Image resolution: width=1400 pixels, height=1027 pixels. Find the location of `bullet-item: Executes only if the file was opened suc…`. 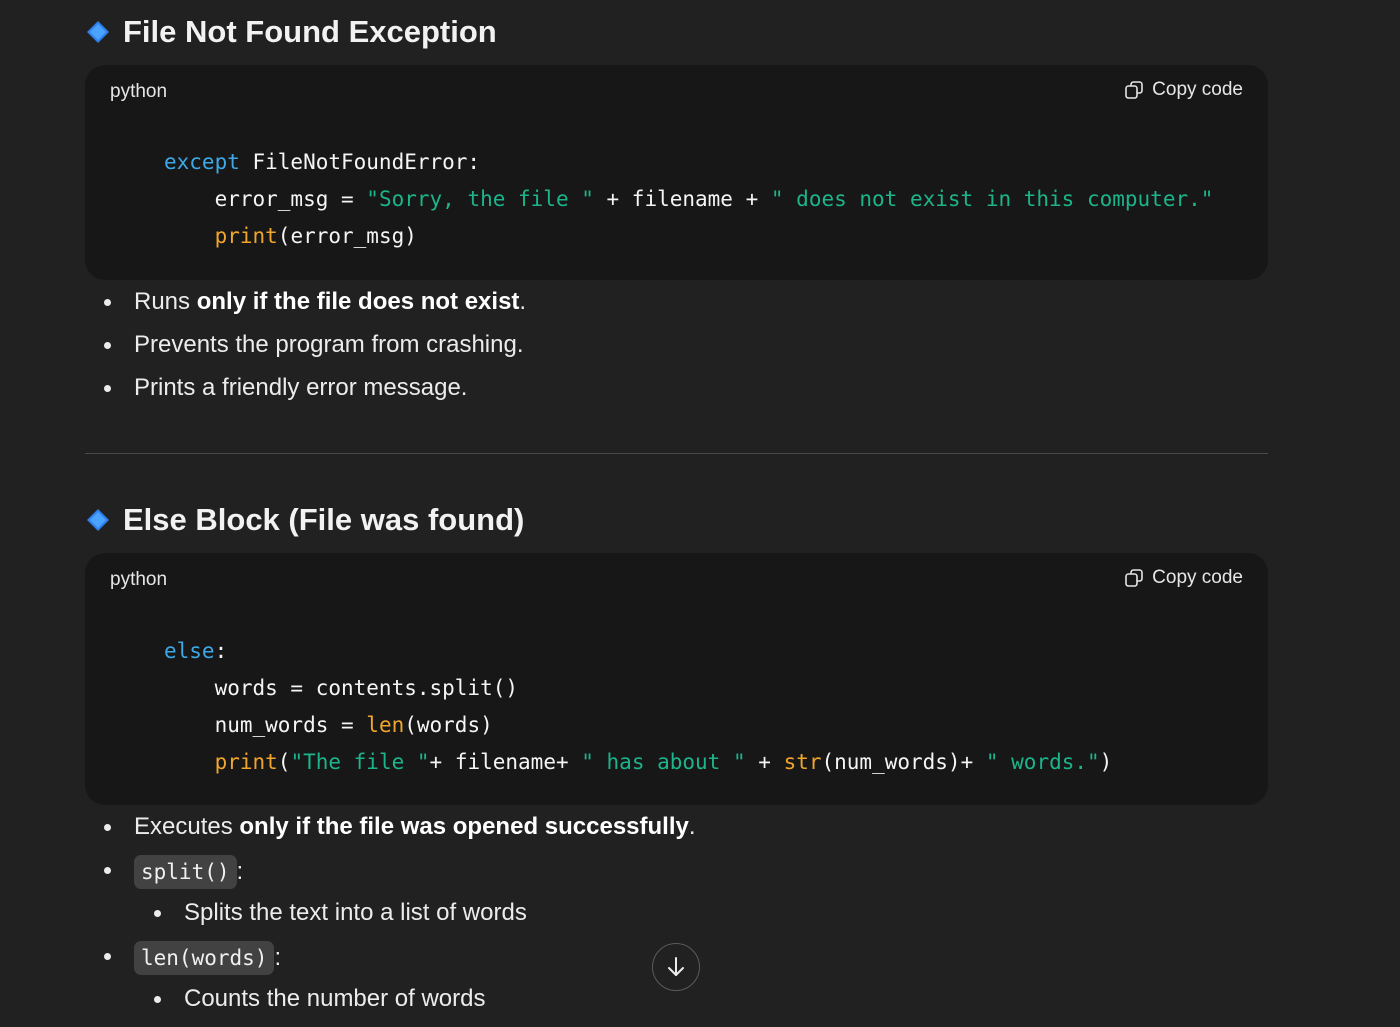

bullet-item: Executes only if the file was opened suc… is located at coordinates (399, 833).